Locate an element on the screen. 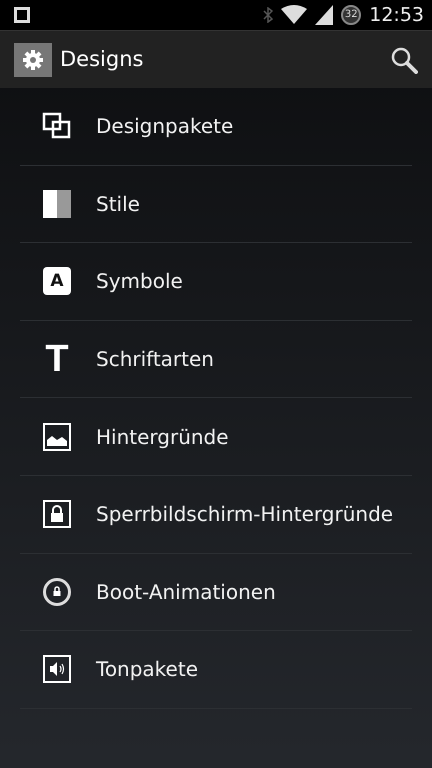  app-title: Designs is located at coordinates (102, 59).